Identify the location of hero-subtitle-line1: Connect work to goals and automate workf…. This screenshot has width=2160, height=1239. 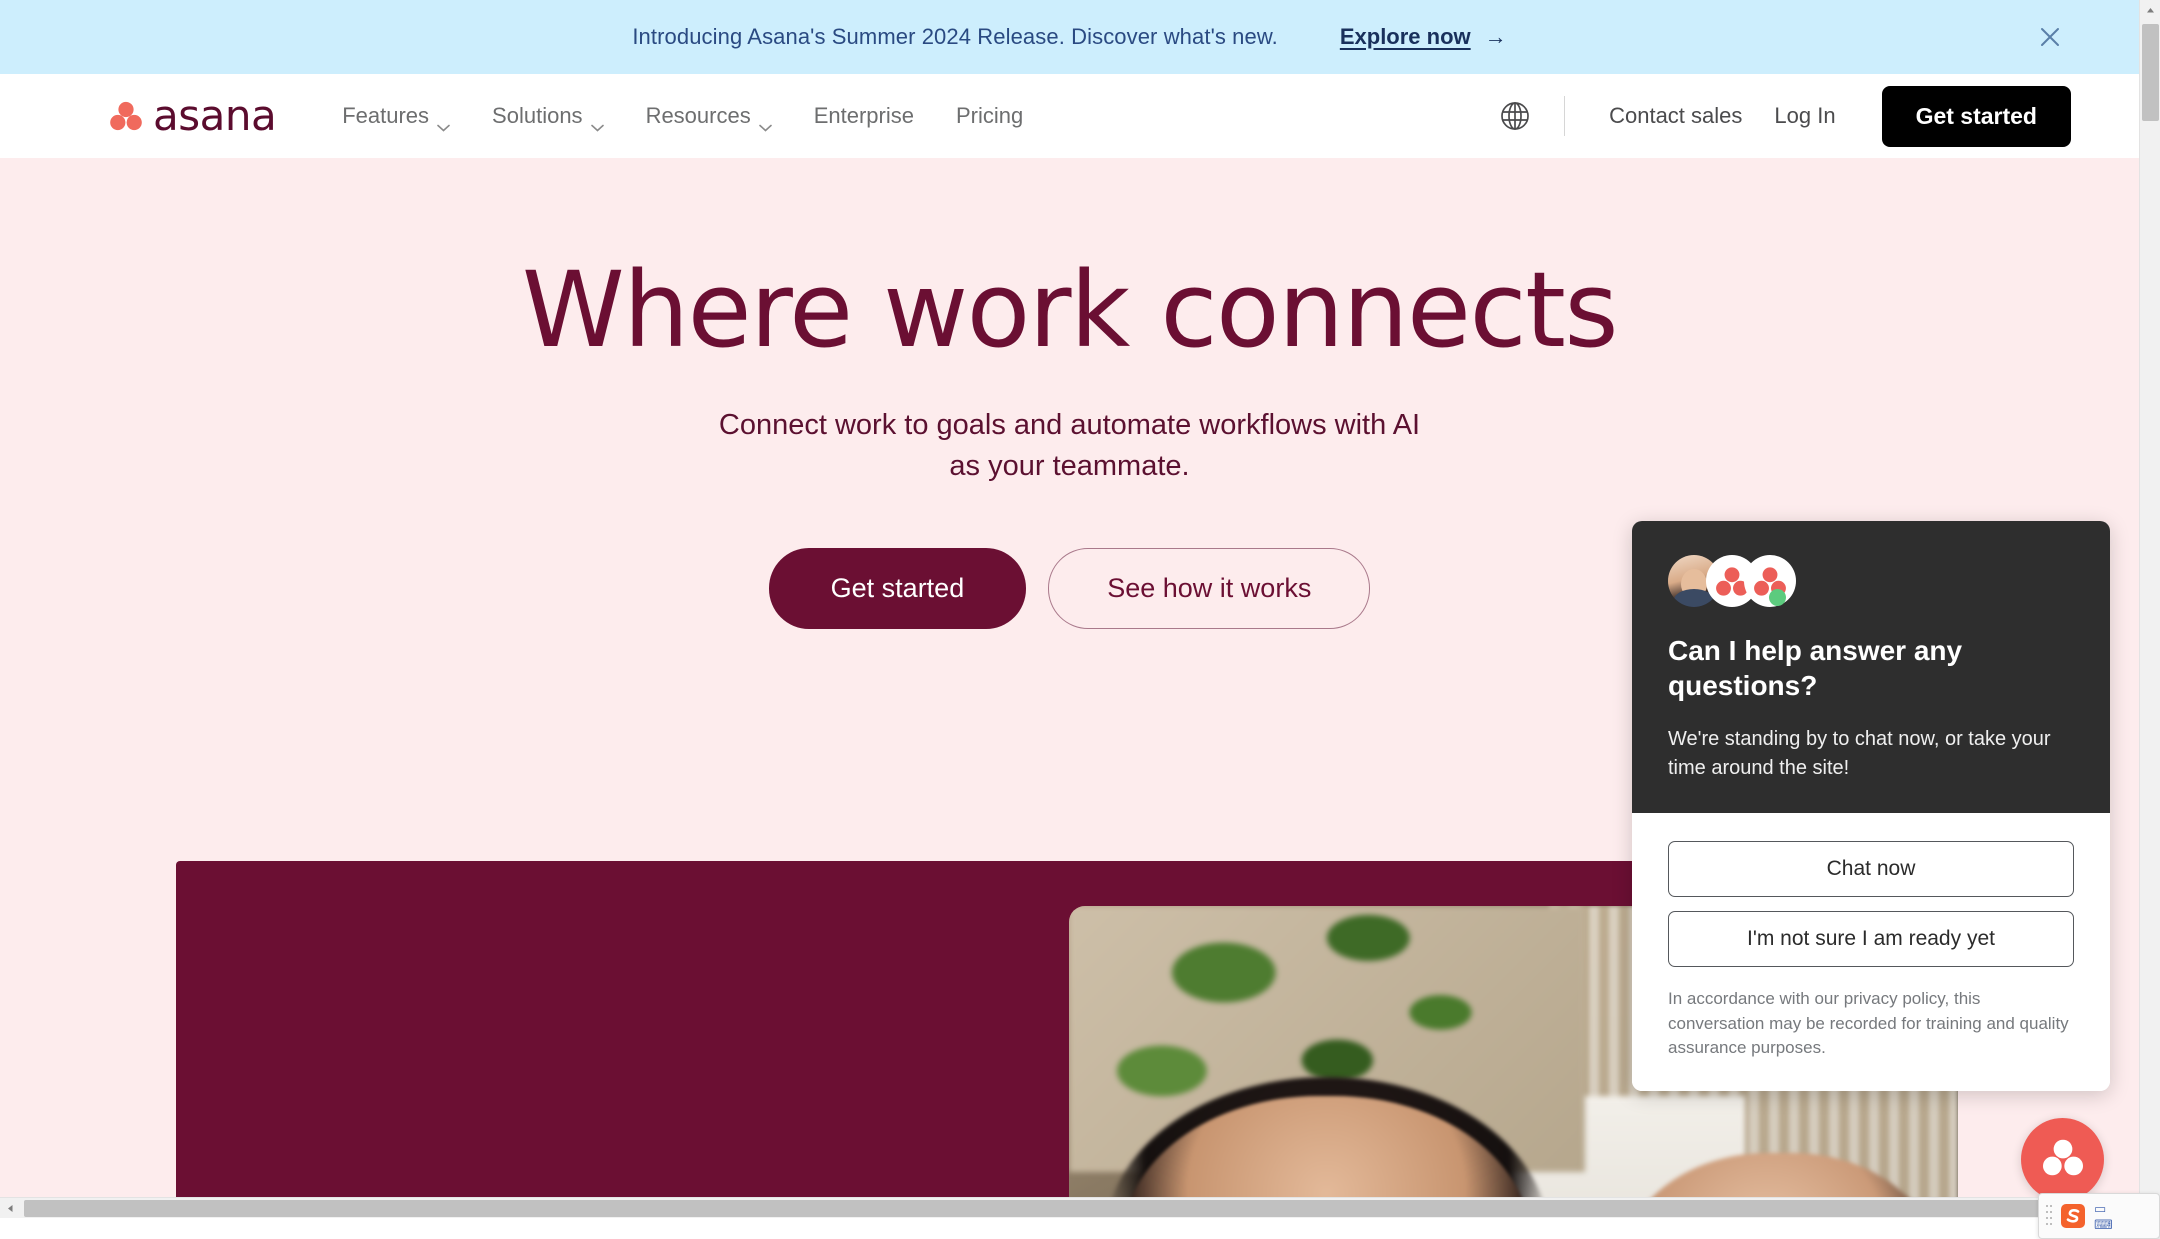
(1069, 425).